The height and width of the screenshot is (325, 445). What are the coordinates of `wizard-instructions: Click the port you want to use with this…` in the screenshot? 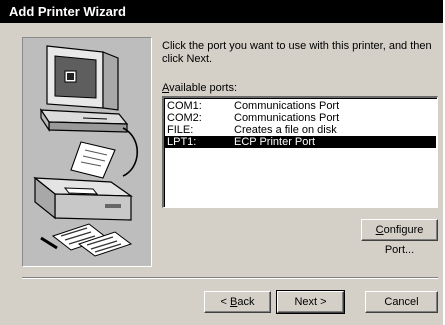 It's located at (297, 52).